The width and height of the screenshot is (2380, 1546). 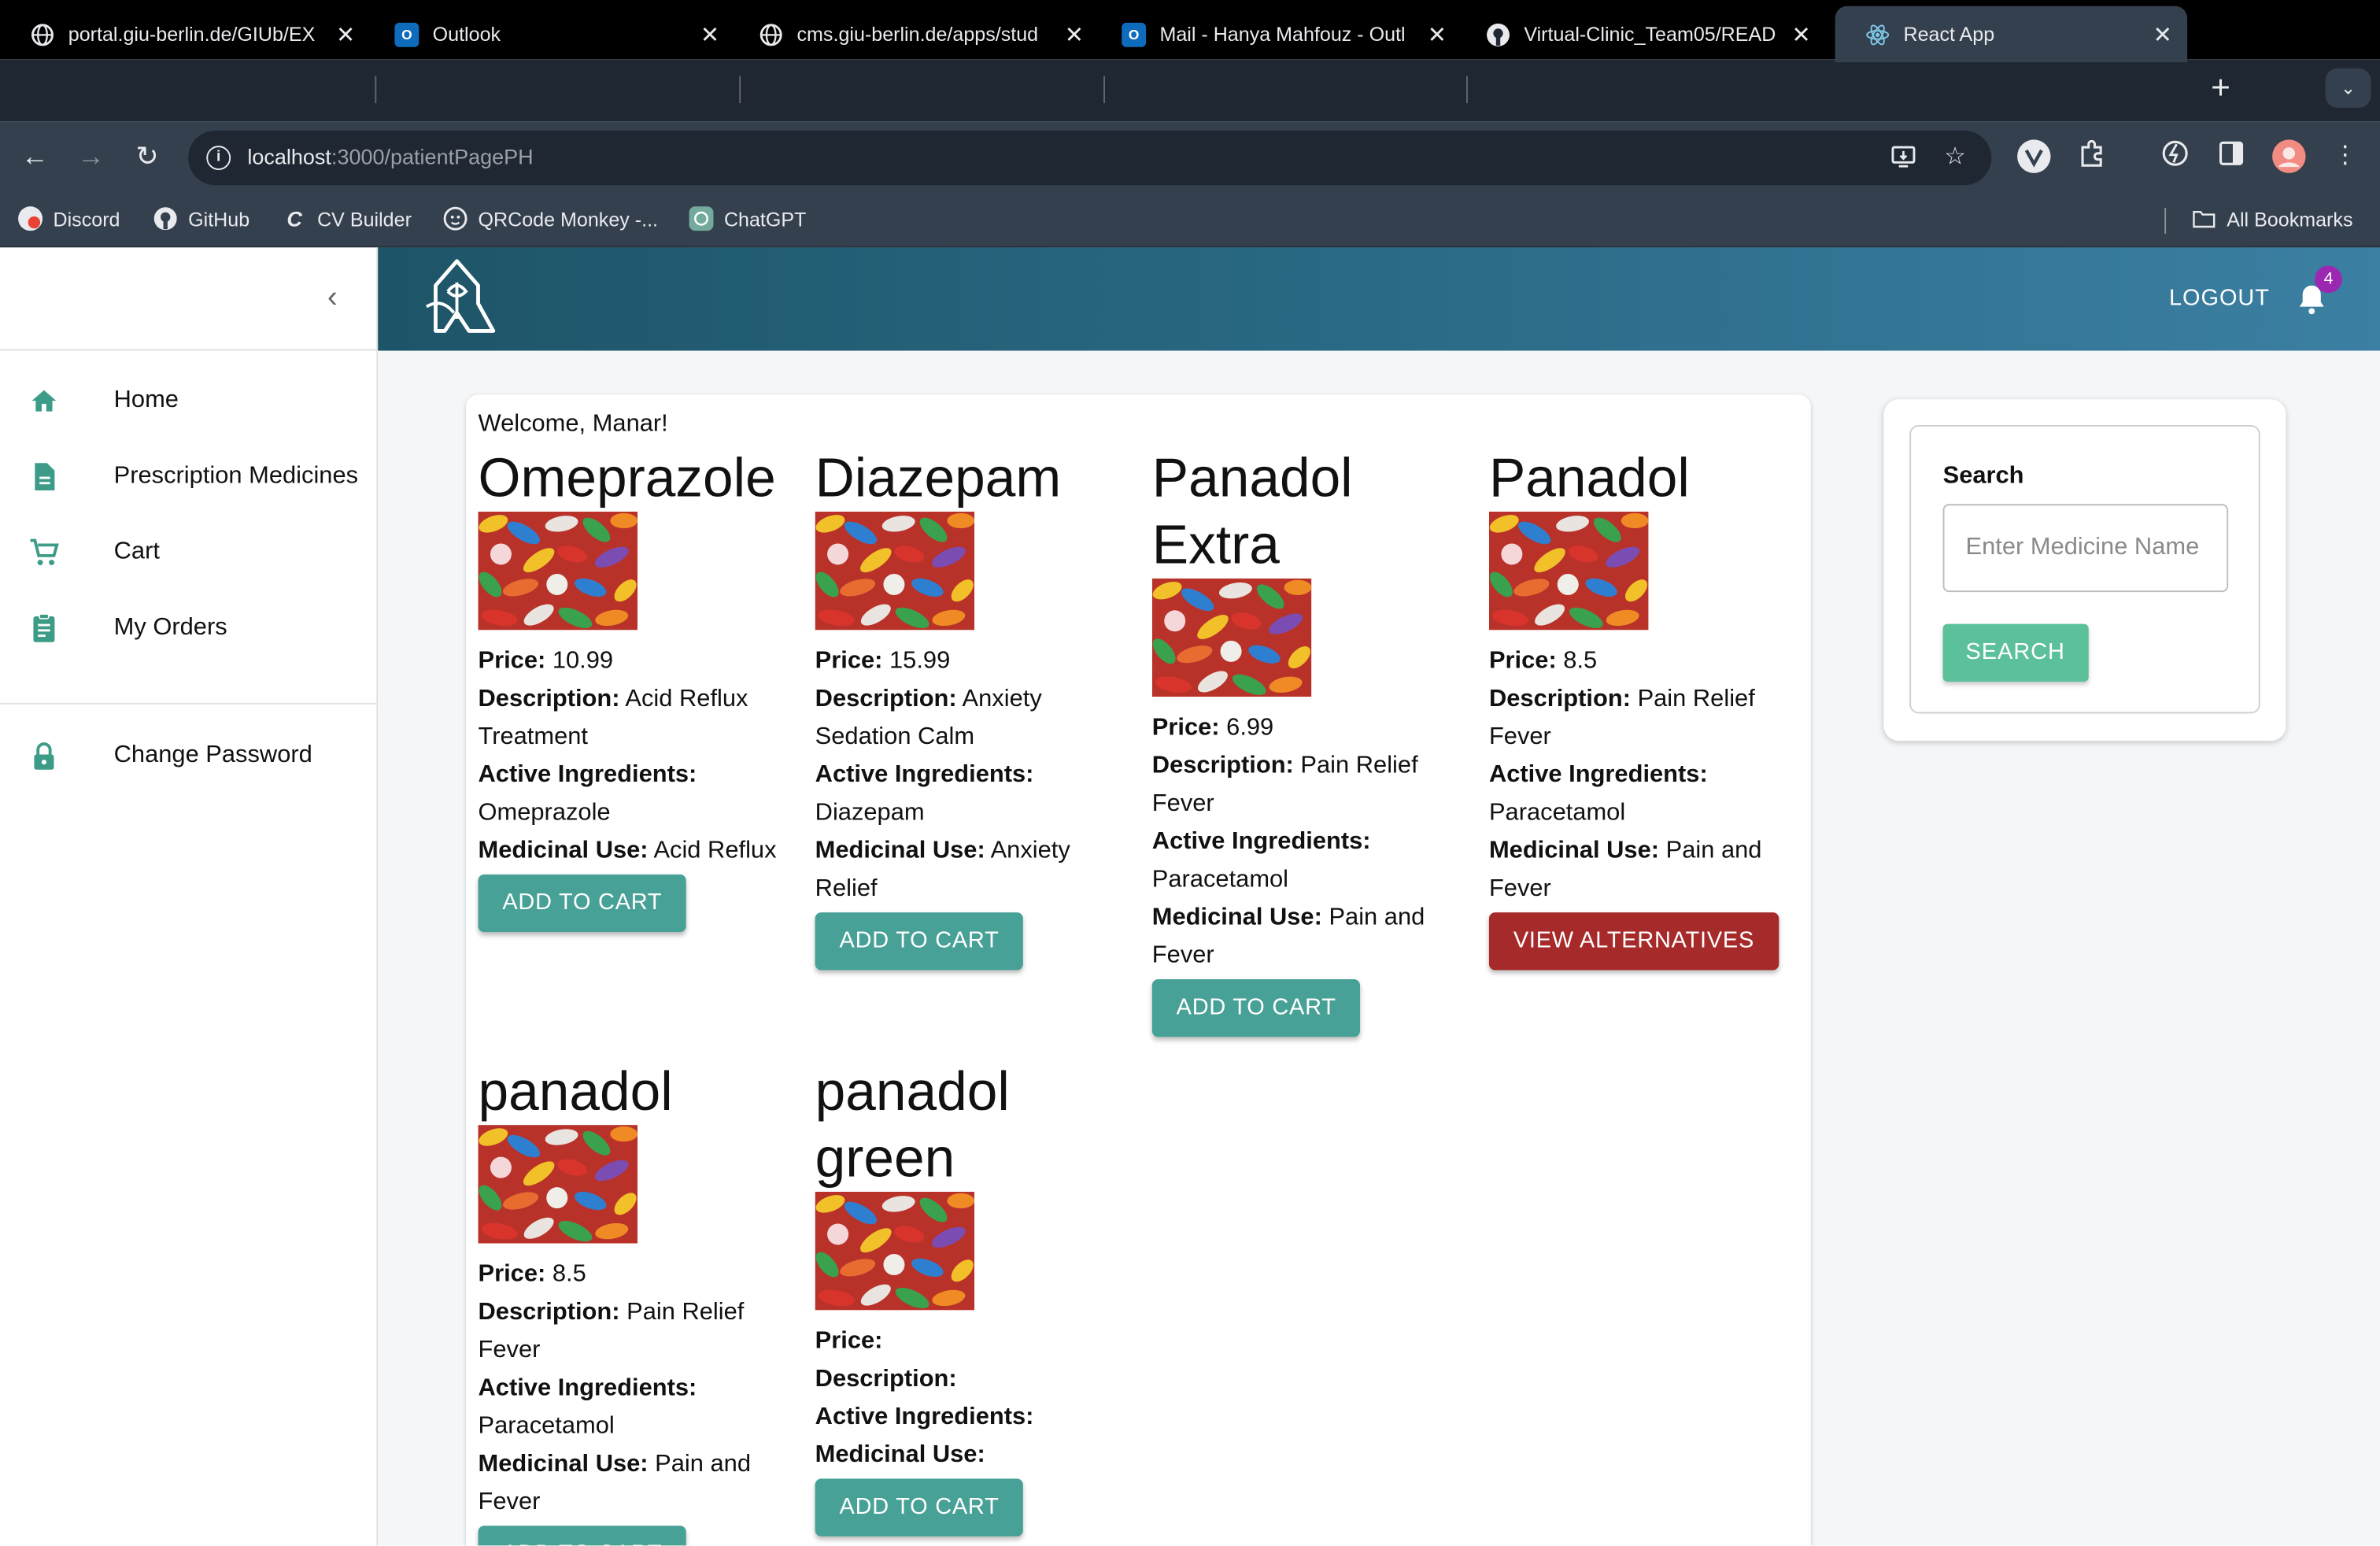 What do you see at coordinates (390, 156) in the screenshot?
I see `url-text: localhost:3000/patientPagePH` at bounding box center [390, 156].